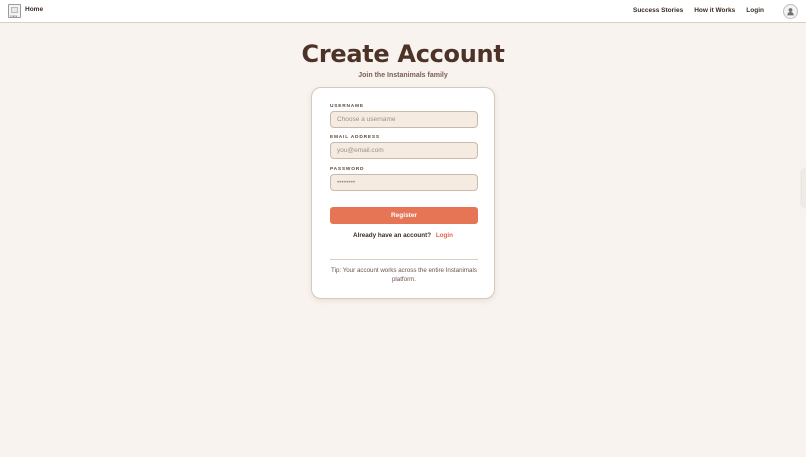 This screenshot has width=806, height=457. Describe the element at coordinates (355, 137) in the screenshot. I see `email-label: EMAIL ADDRESS` at that location.